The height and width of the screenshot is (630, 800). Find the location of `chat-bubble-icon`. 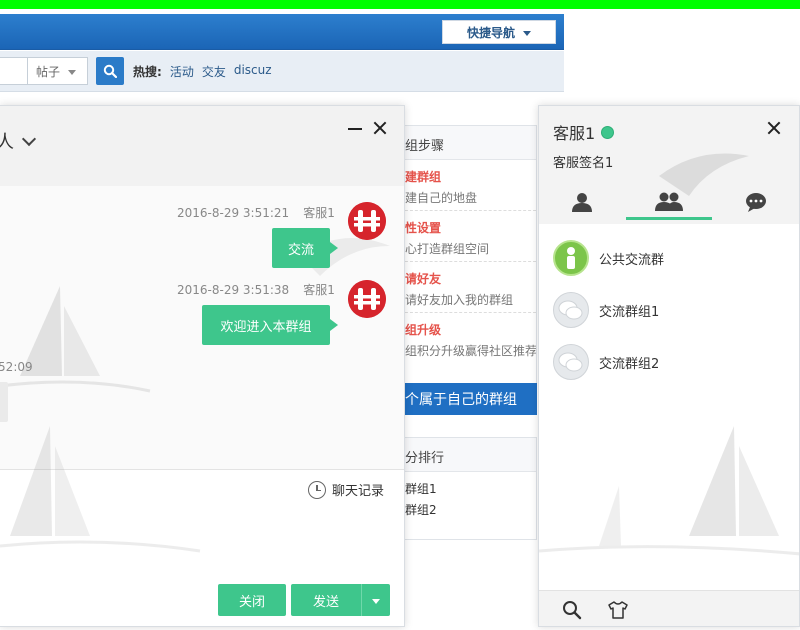

chat-bubble-icon is located at coordinates (756, 202).